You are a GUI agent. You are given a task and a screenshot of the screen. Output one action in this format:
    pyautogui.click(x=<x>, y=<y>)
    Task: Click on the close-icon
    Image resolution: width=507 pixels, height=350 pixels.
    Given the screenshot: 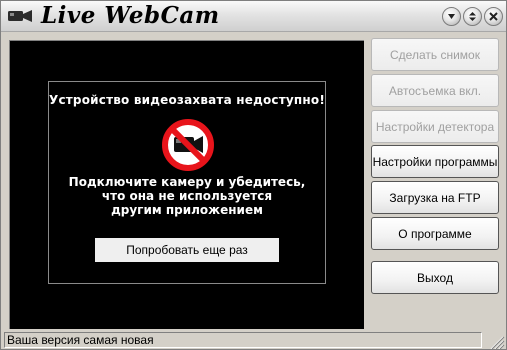 What is the action you would take?
    pyautogui.click(x=493, y=16)
    